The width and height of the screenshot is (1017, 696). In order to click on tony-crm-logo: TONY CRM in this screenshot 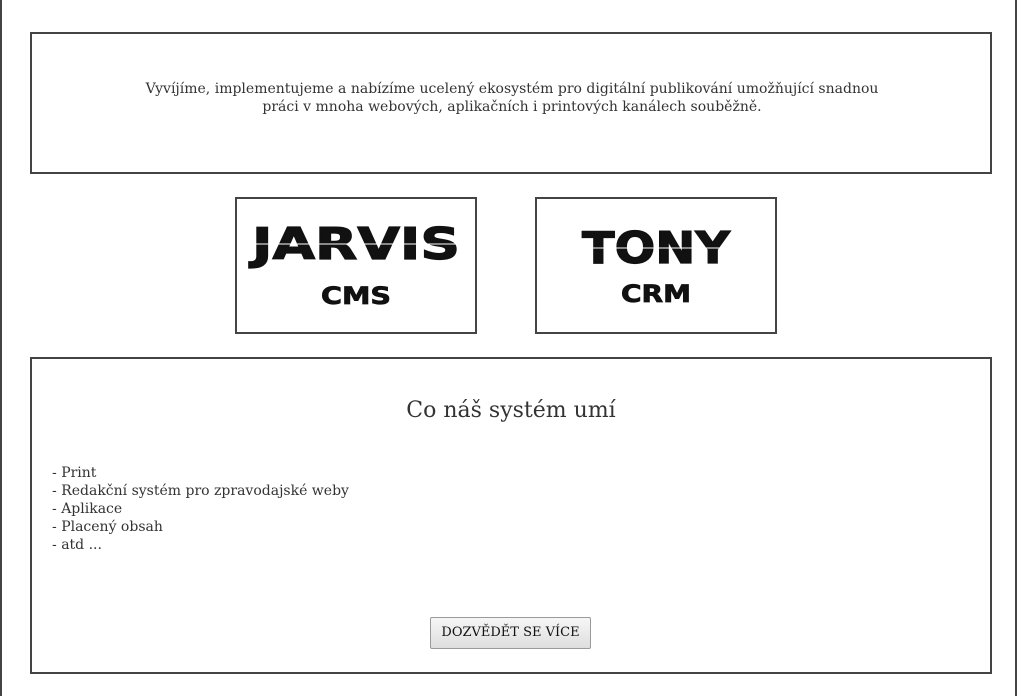, I will do `click(656, 265)`.